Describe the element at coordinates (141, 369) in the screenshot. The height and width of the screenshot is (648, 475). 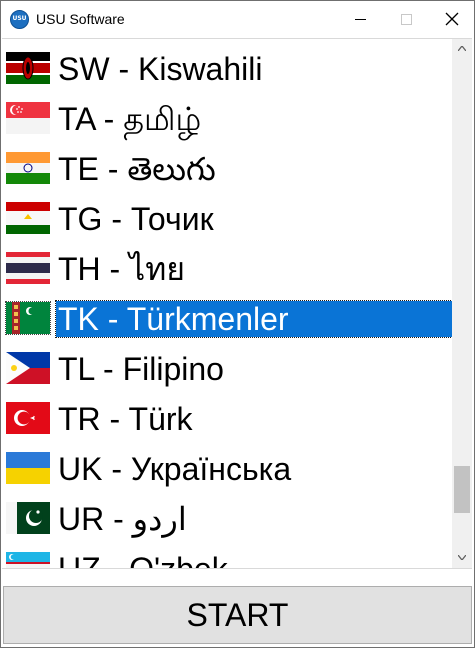
I see `language-label: TL - Filipino` at that location.